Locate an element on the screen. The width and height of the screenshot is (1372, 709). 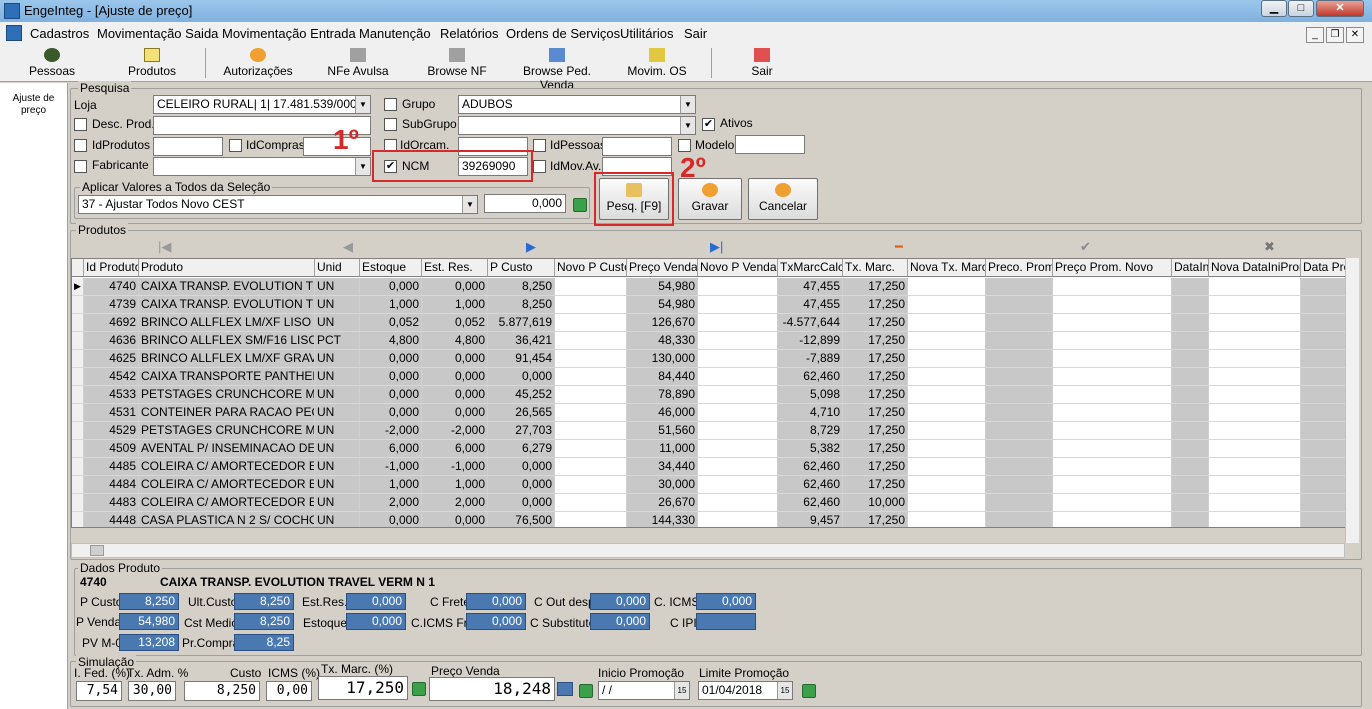
column-header: Preco. Prom. is located at coordinates (1019, 268).